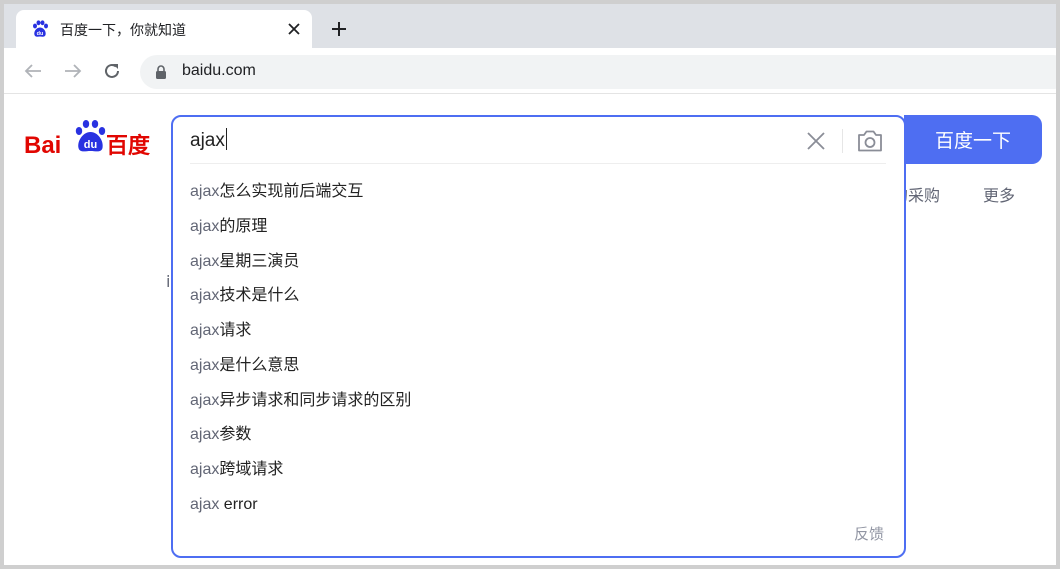 This screenshot has width=1060, height=569. I want to click on suggestion-item: ajax的原理, so click(538, 227).